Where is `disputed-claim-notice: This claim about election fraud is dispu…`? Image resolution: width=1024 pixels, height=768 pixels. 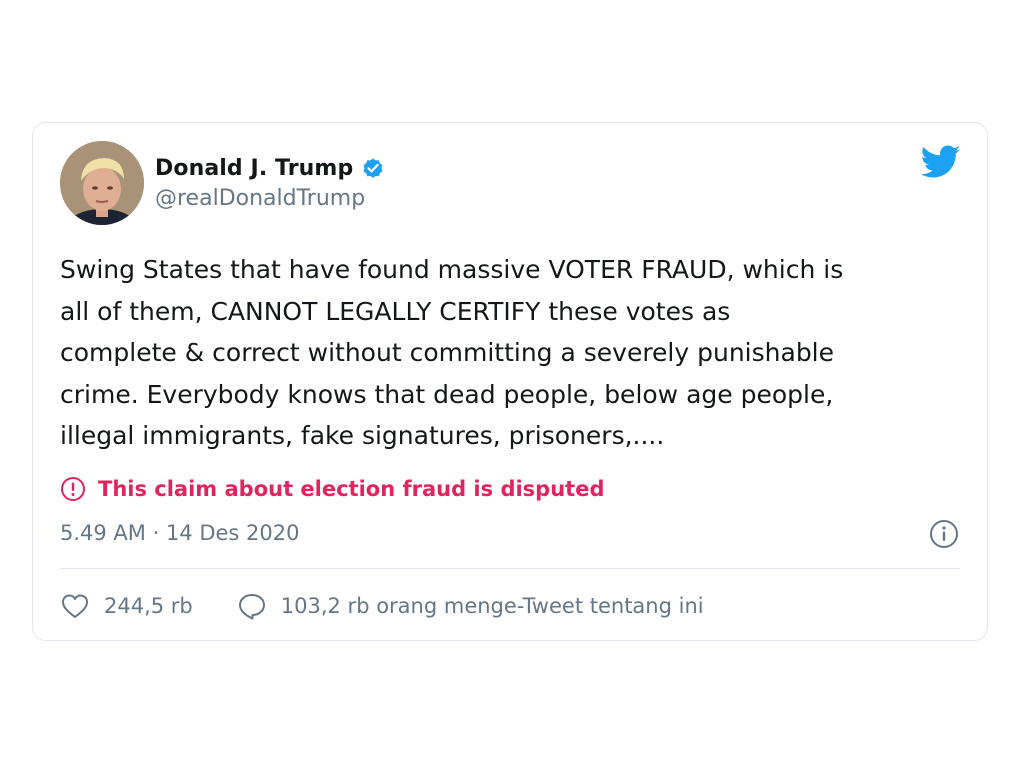 disputed-claim-notice: This claim about election fraud is dispu… is located at coordinates (332, 489).